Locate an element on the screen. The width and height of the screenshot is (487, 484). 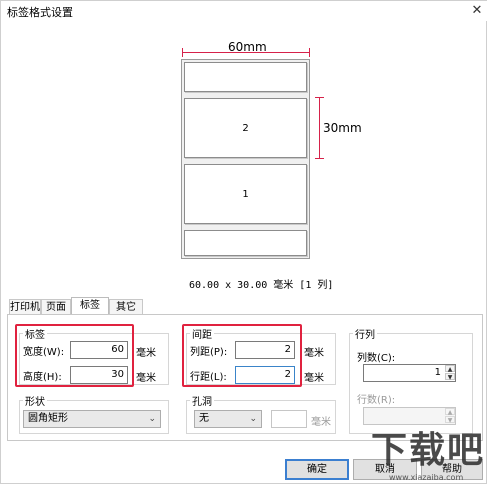
width-dimension-tick-right is located at coordinates (309, 52).